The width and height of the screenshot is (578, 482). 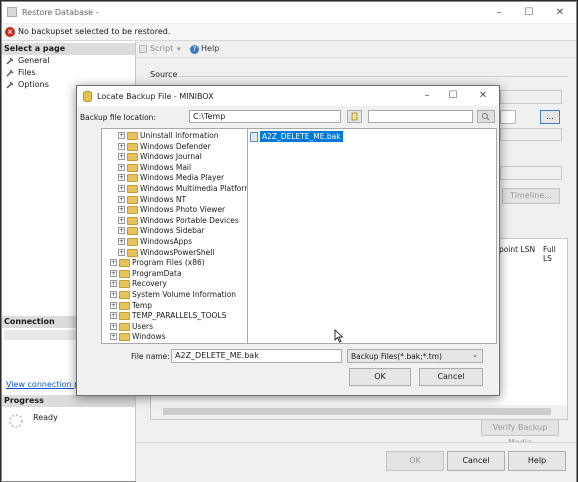 What do you see at coordinates (174, 273) in the screenshot?
I see `tree-folder-item: + ProgramData` at bounding box center [174, 273].